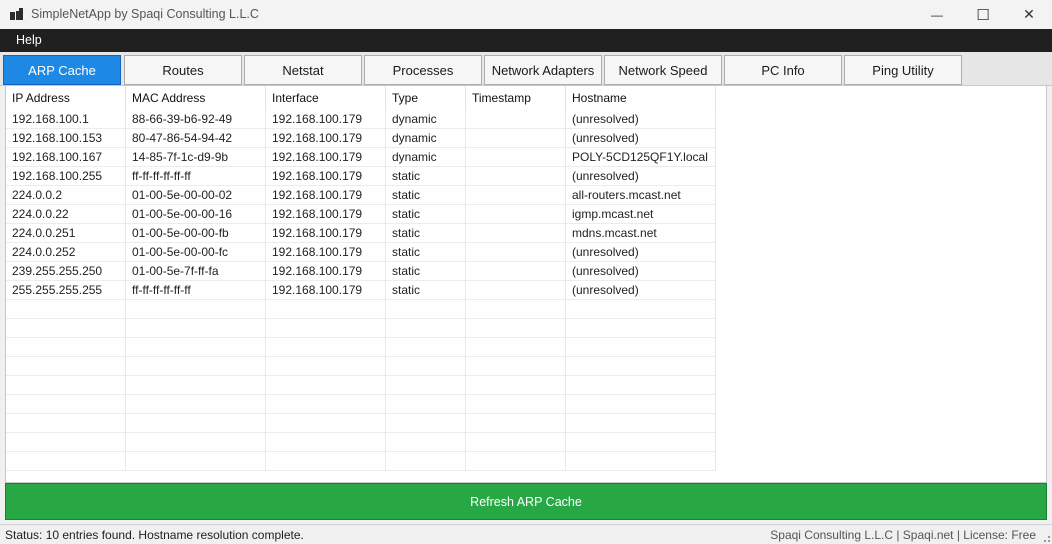 The image size is (1052, 544). I want to click on close-button: ✕, so click(1029, 14).